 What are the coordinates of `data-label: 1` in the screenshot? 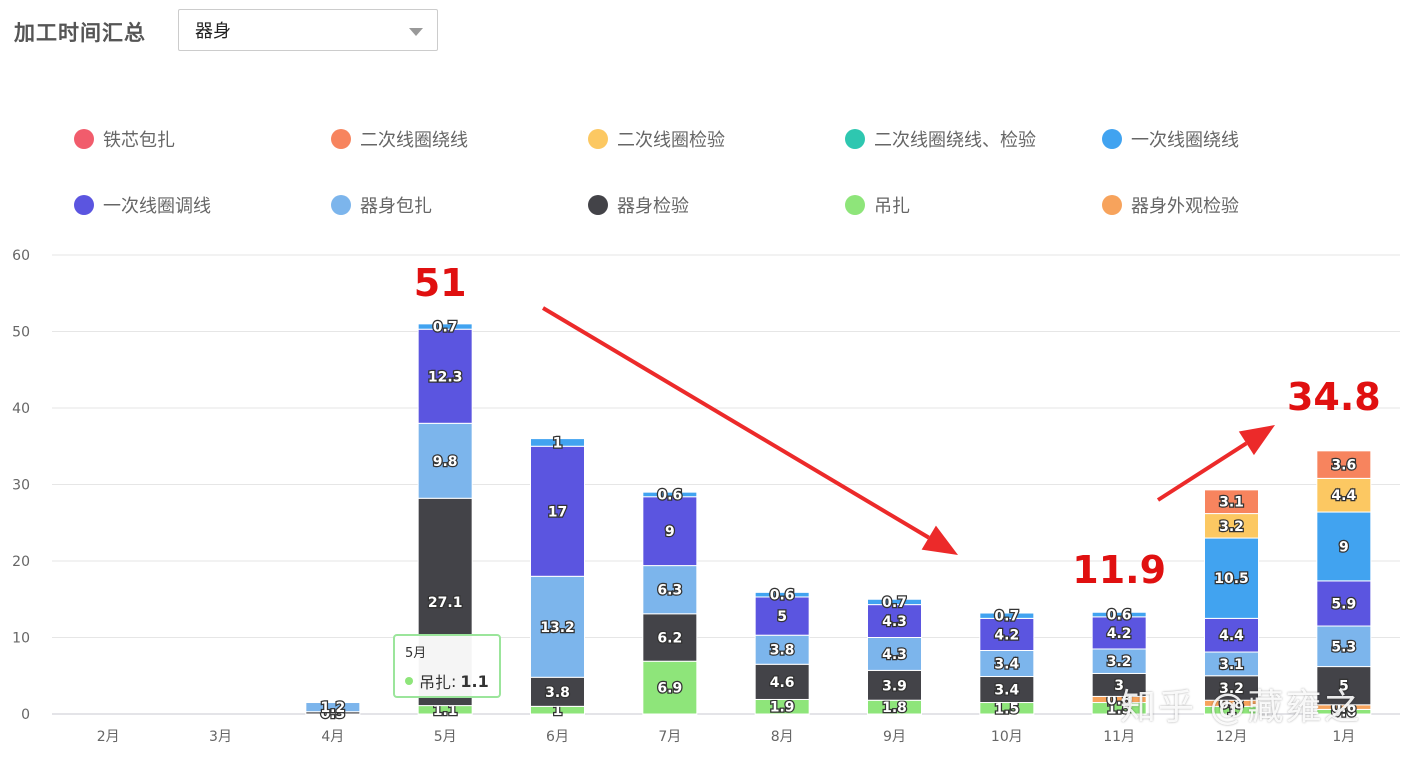 It's located at (558, 443).